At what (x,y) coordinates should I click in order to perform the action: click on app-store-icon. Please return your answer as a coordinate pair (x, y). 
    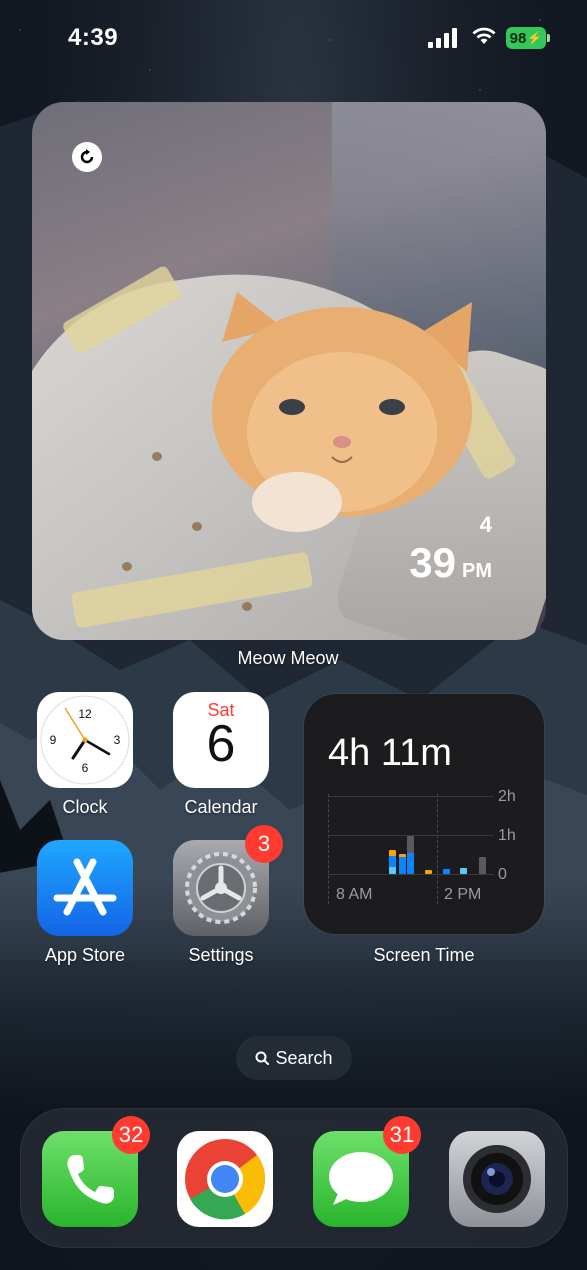
    Looking at the image, I should click on (85, 887).